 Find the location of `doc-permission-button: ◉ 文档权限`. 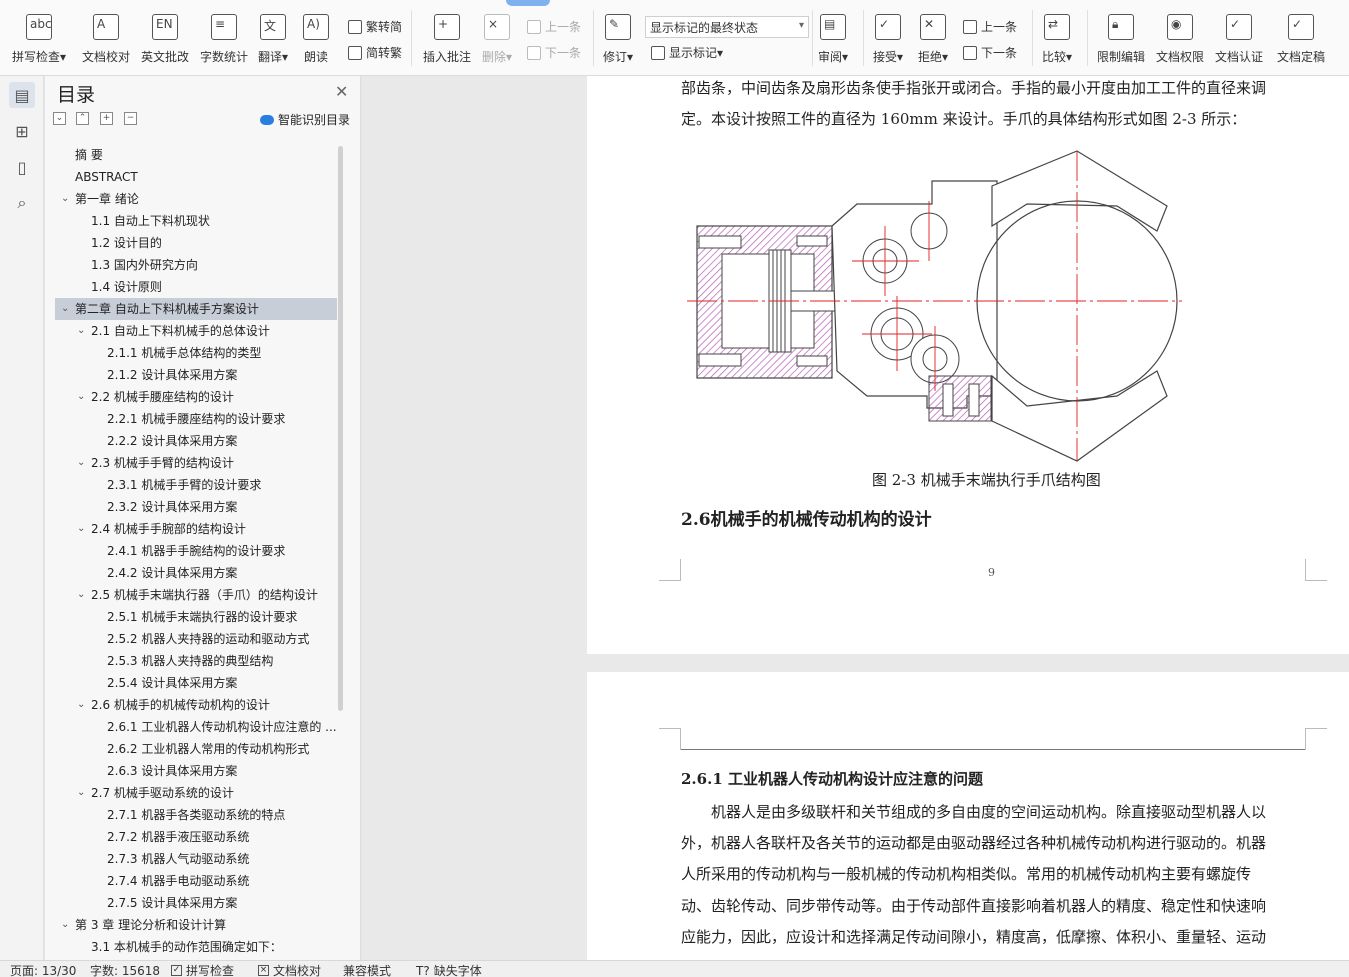

doc-permission-button: ◉ 文档权限 is located at coordinates (1180, 42).